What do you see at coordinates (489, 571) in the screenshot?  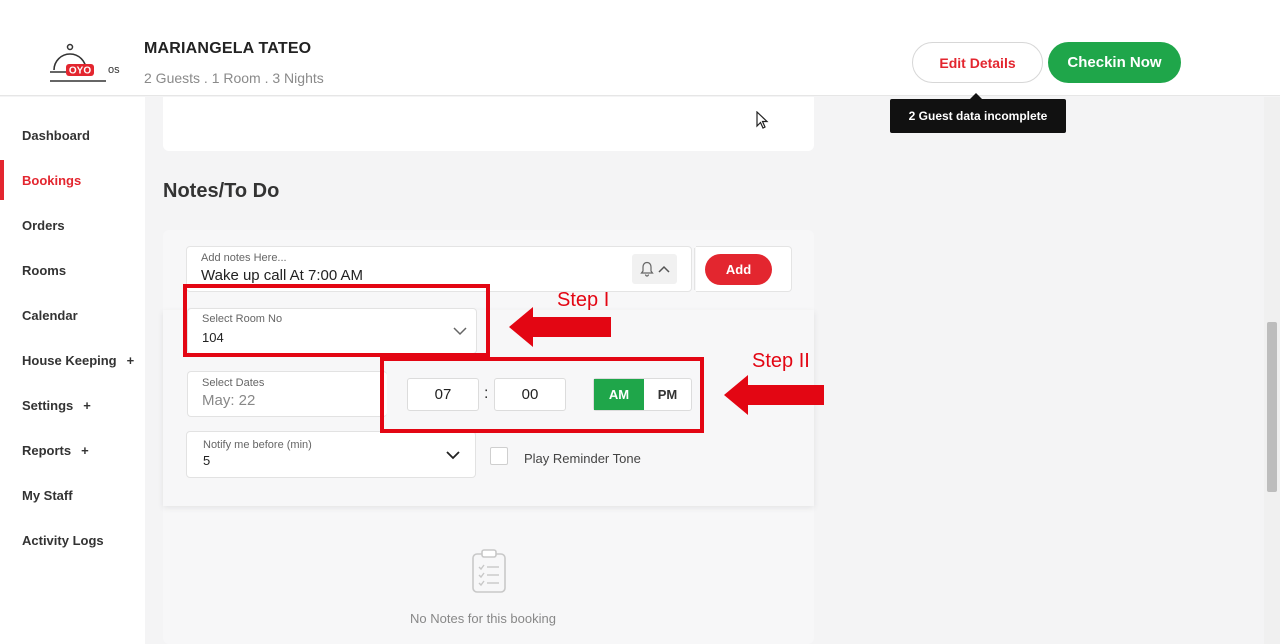 I see `clipboard-icon` at bounding box center [489, 571].